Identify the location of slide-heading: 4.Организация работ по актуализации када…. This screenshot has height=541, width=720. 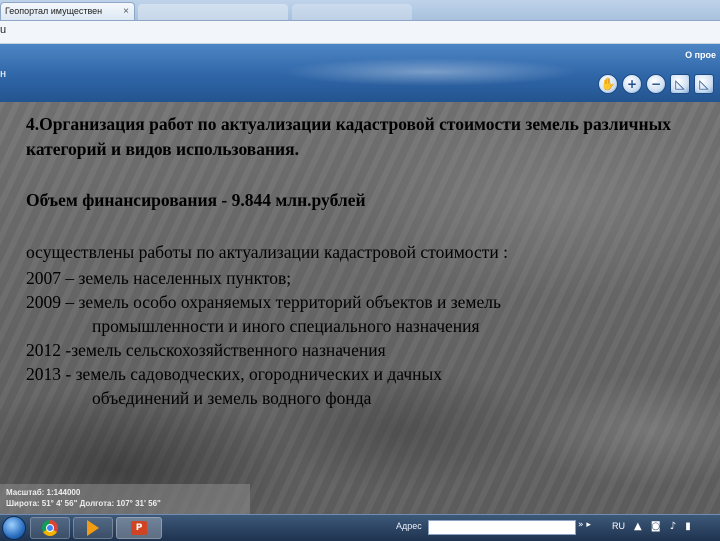
(349, 136).